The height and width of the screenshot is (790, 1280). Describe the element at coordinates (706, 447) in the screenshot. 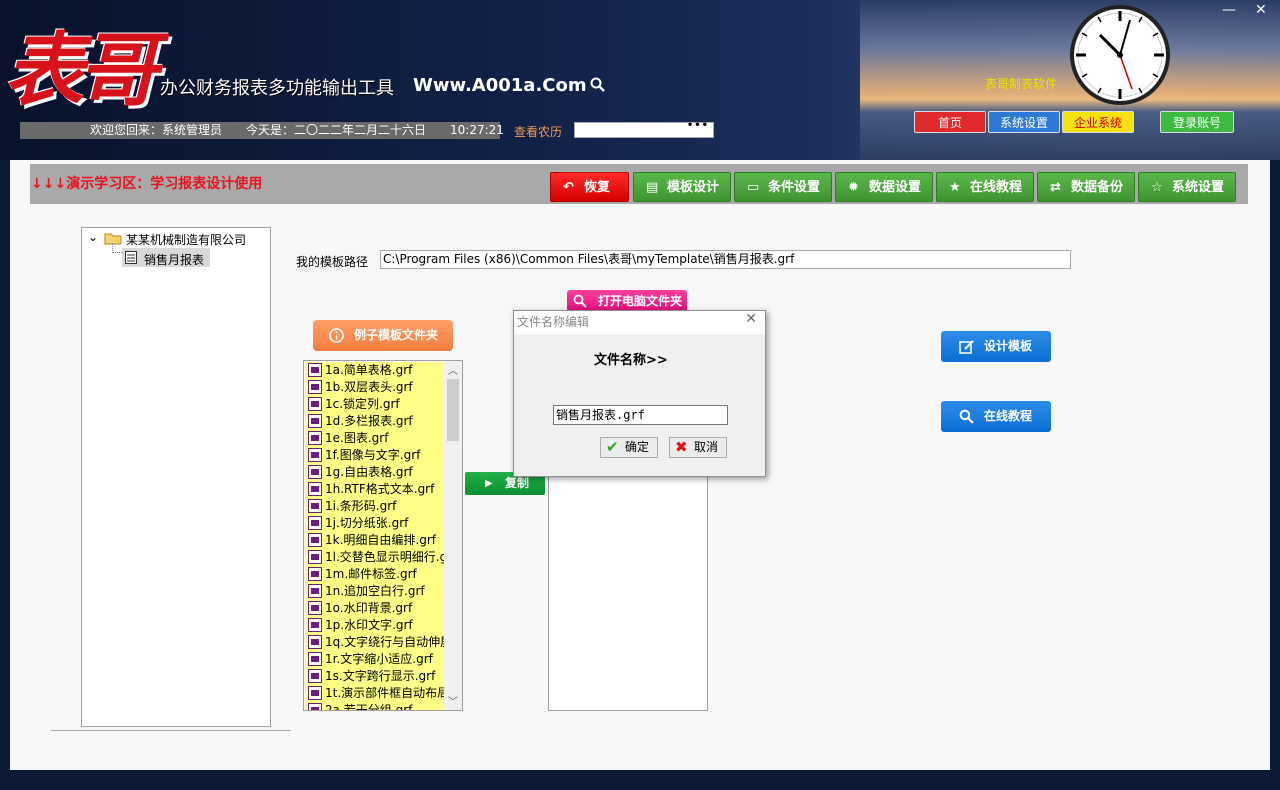

I see `cancel-label: 取消` at that location.